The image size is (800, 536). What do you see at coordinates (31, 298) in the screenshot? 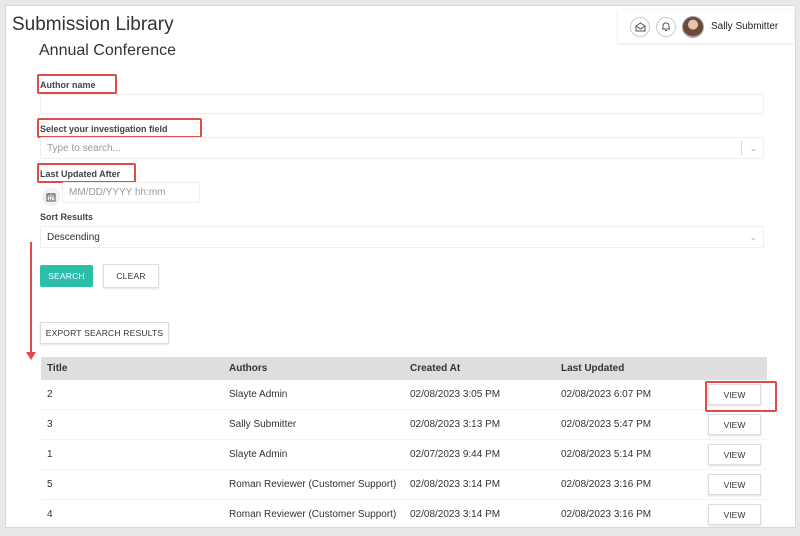
I see `annotation-arrow-line` at bounding box center [31, 298].